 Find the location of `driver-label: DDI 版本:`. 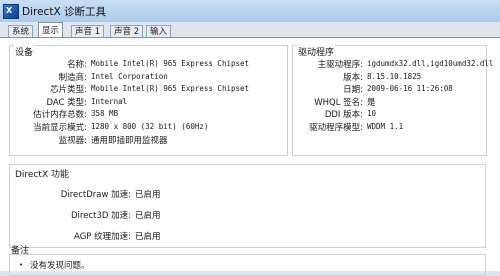

driver-label: DDI 版本: is located at coordinates (343, 115).